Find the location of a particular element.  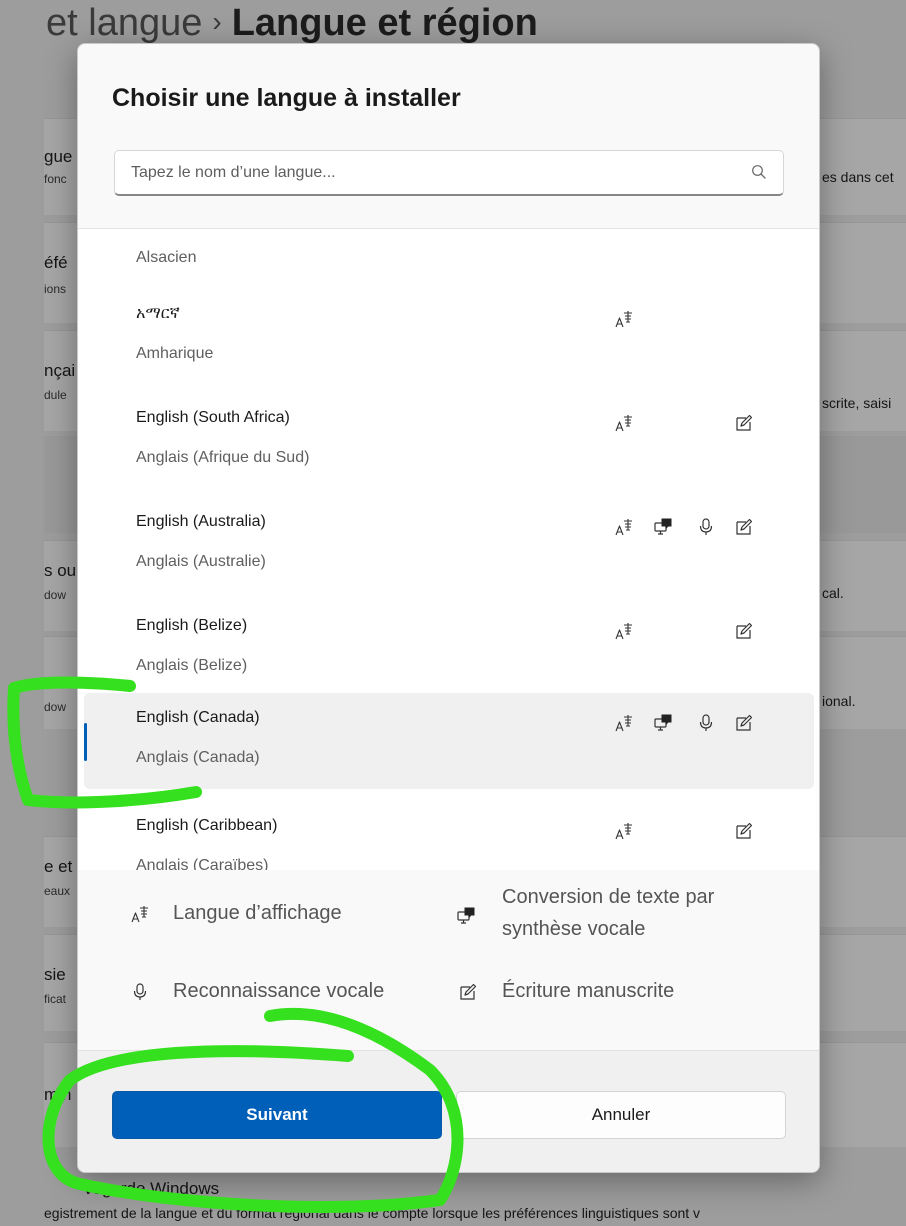

dialog-footer: Suivant Annuler is located at coordinates (448, 1111).